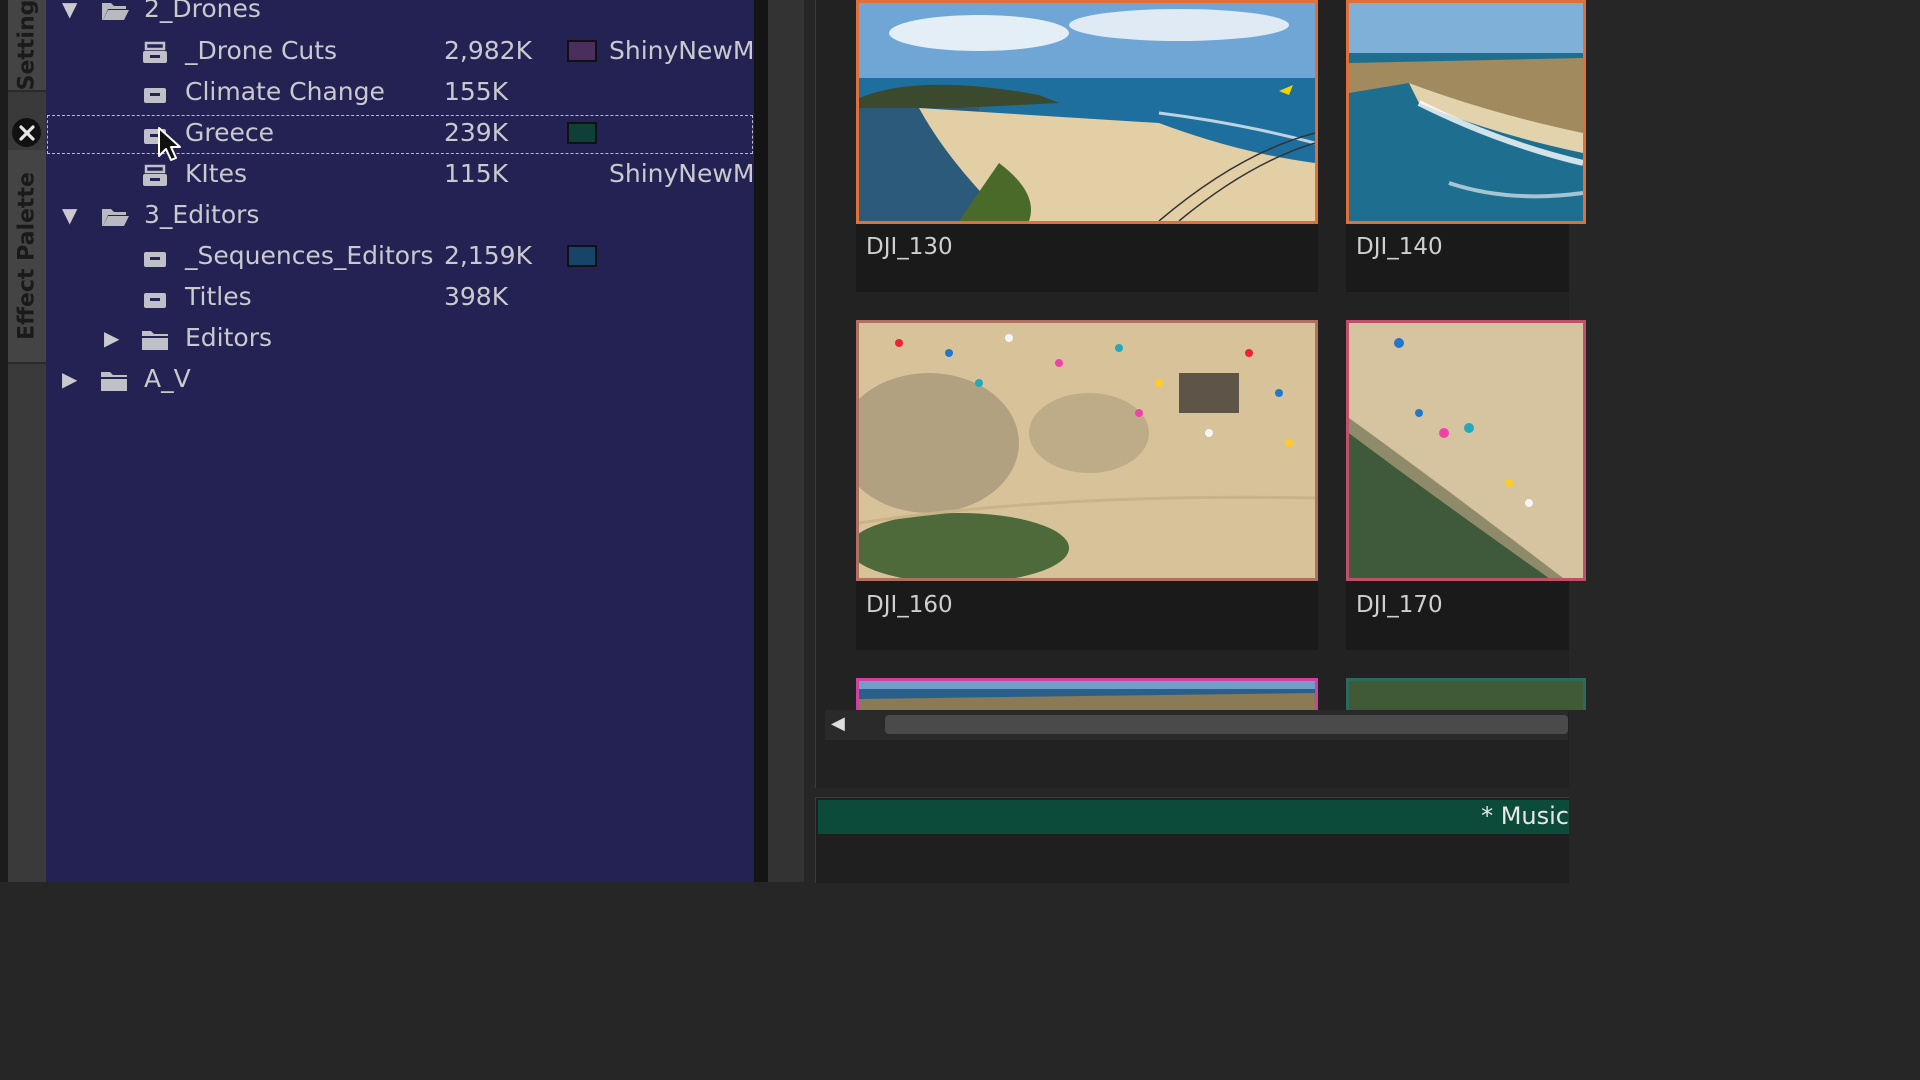 This screenshot has width=1920, height=1080. Describe the element at coordinates (202, 11) in the screenshot. I see `tree-row-label: 2_Drones` at that location.